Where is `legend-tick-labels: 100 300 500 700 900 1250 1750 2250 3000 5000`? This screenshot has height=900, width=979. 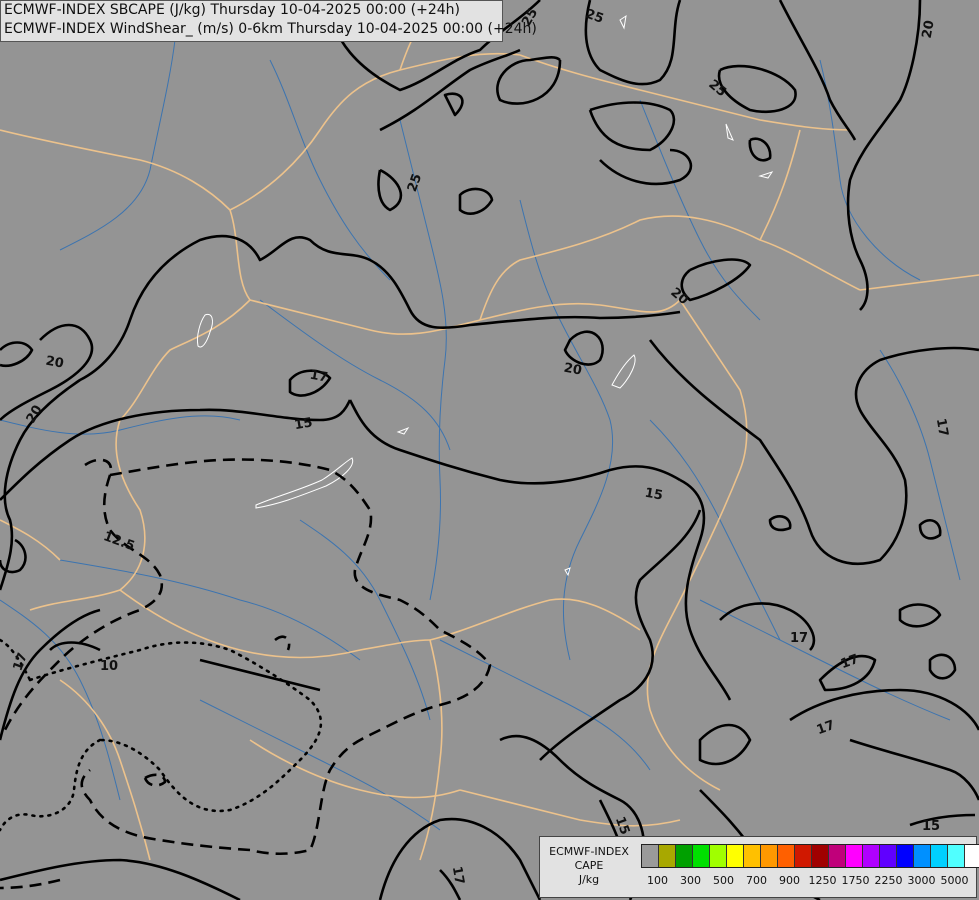 legend-tick-labels: 100 300 500 700 900 1250 1750 2250 3000 5000 is located at coordinates (806, 881).